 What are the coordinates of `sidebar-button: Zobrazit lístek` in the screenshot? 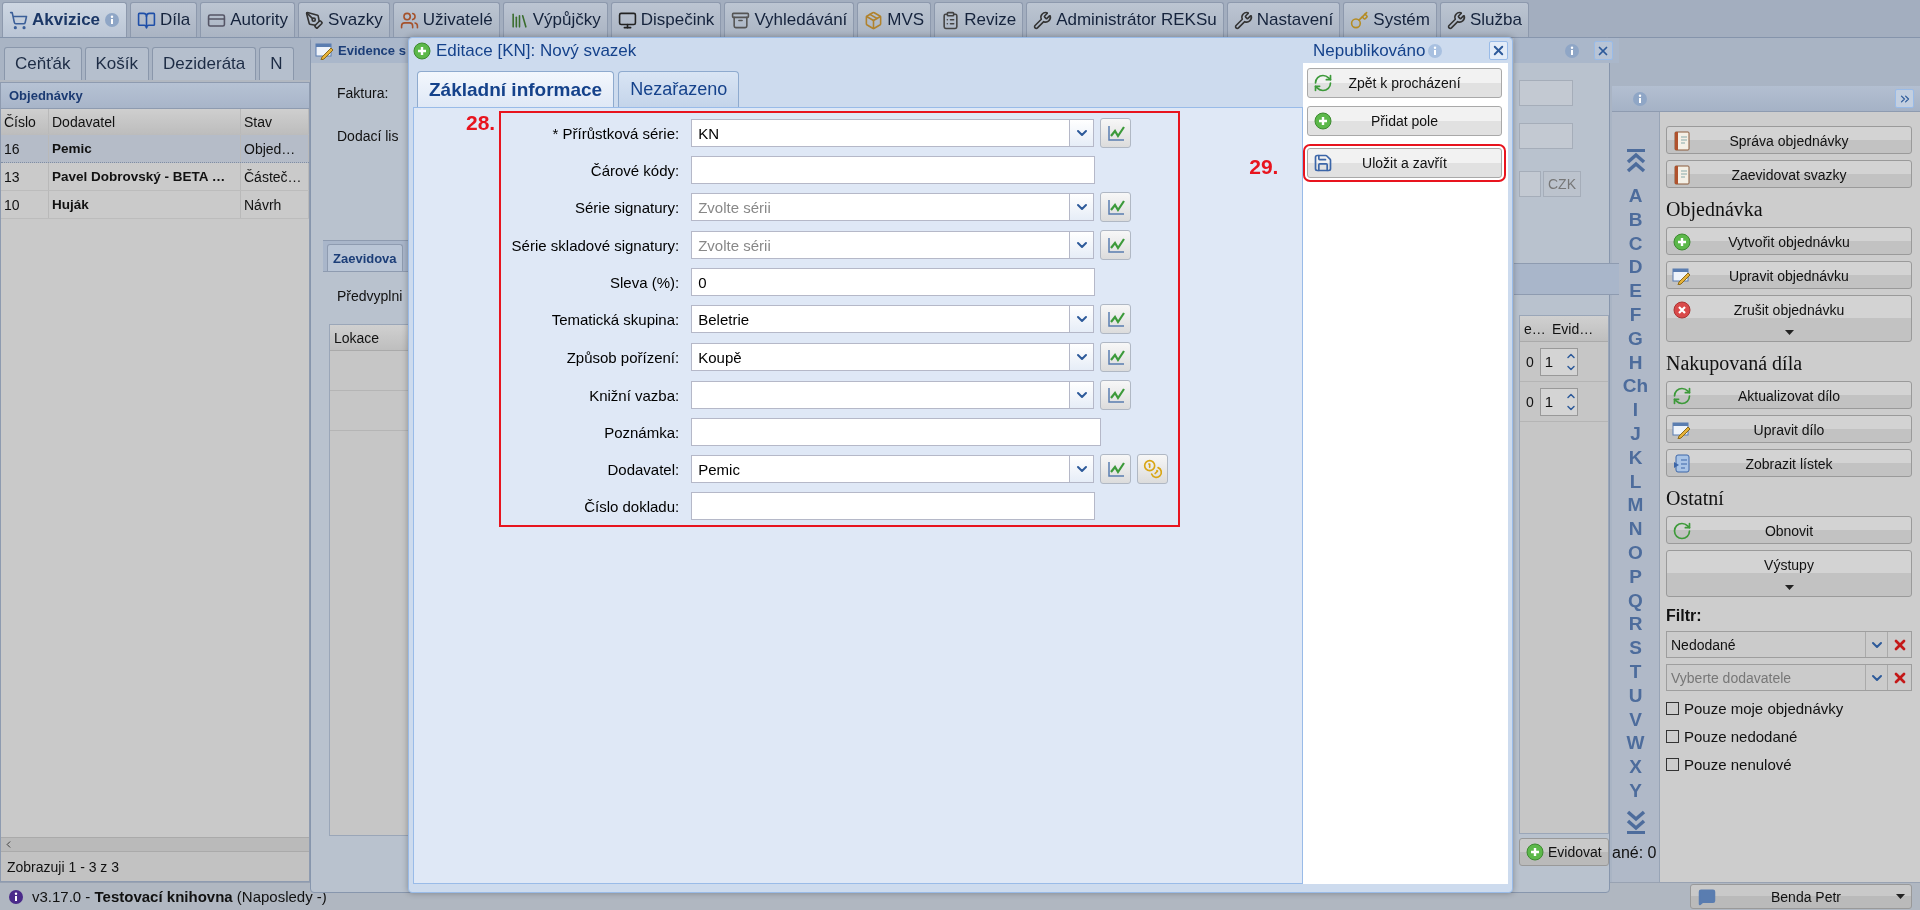 It's located at (1789, 463).